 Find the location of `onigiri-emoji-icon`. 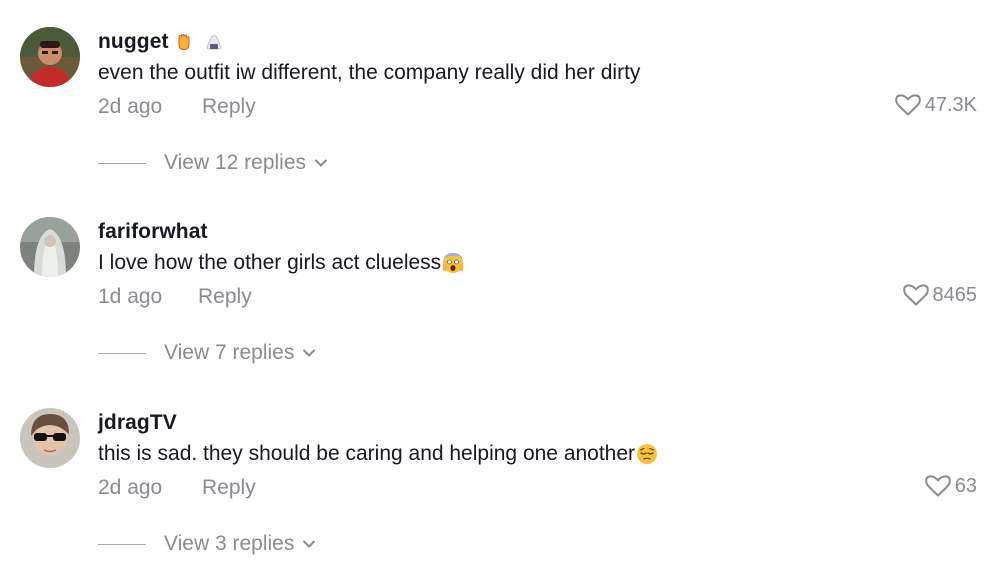

onigiri-emoji-icon is located at coordinates (213, 42).